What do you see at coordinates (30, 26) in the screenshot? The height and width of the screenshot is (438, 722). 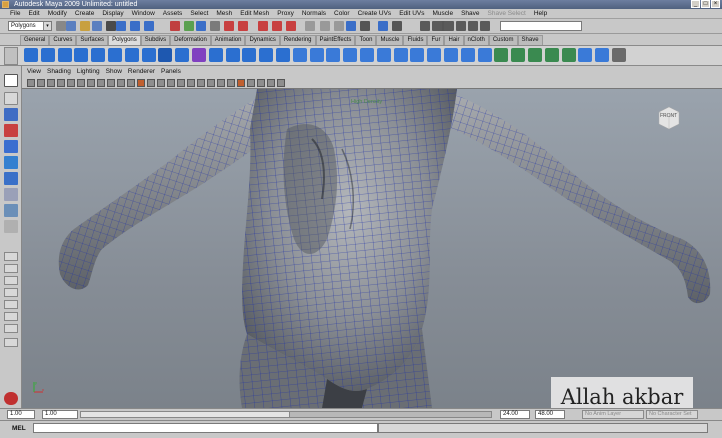 I see `menu-set-selector: Polygons ▾` at bounding box center [30, 26].